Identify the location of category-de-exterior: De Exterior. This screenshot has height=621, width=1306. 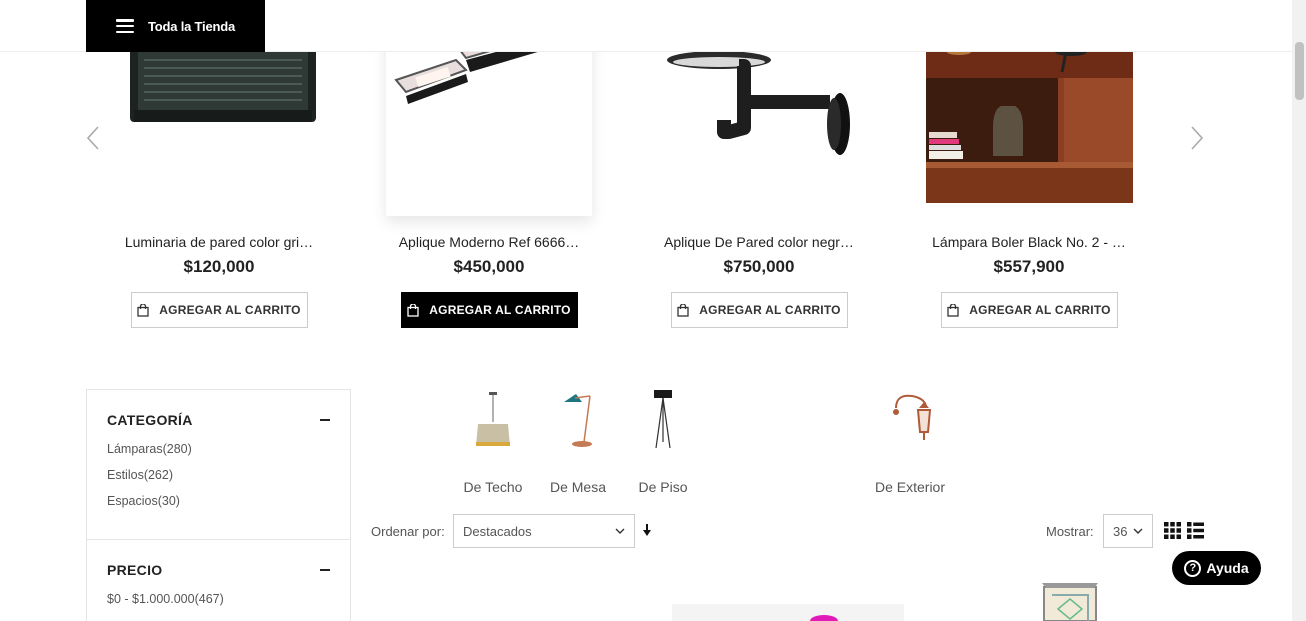
(910, 440).